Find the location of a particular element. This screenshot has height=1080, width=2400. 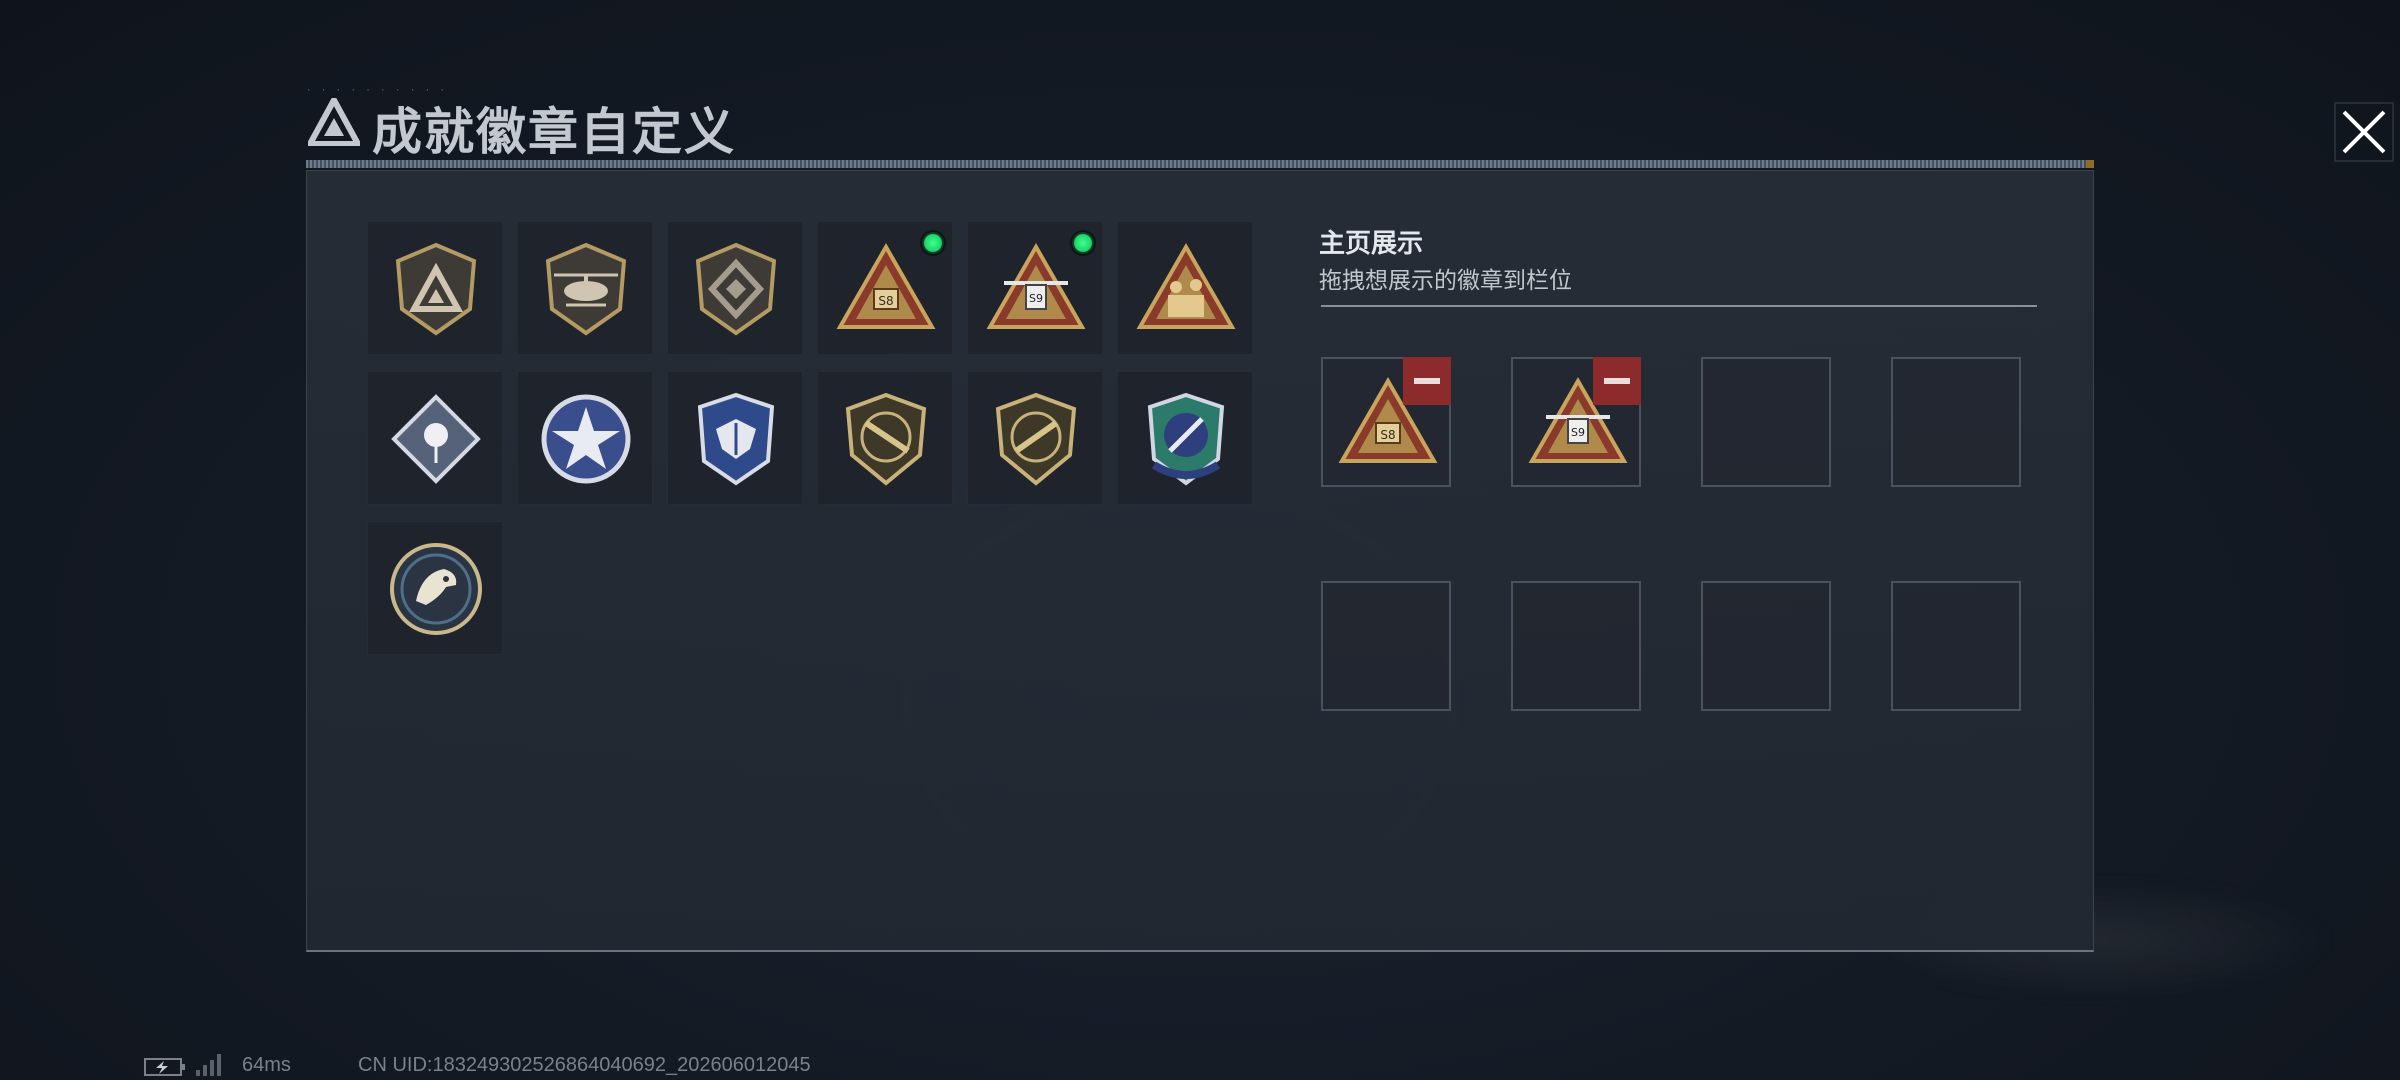

diamond-shield-badge-icon is located at coordinates (736, 289).